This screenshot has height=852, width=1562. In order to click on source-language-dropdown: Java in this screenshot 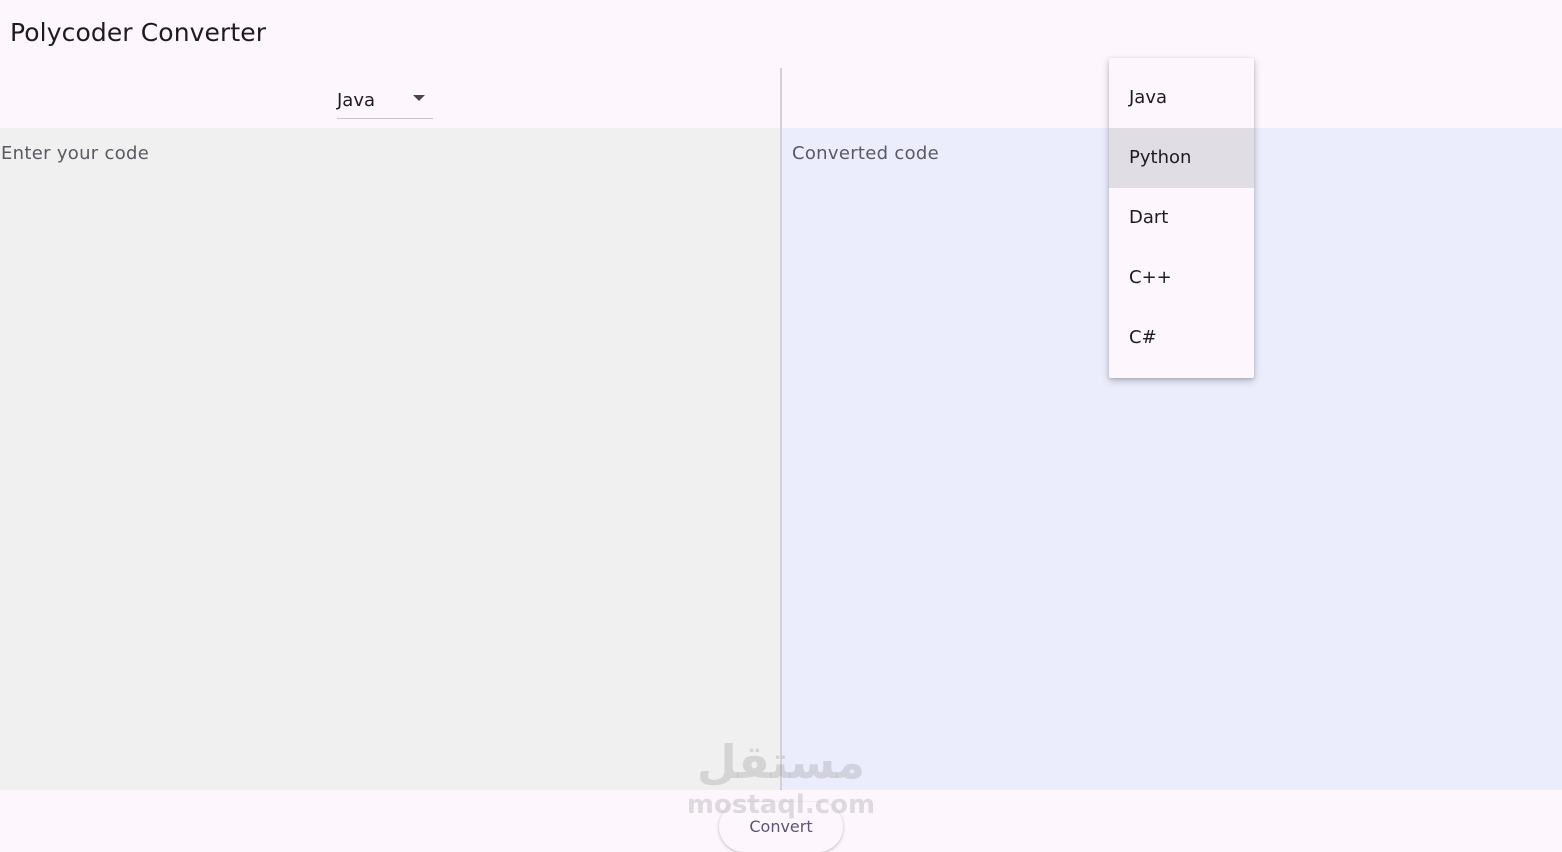, I will do `click(385, 99)`.